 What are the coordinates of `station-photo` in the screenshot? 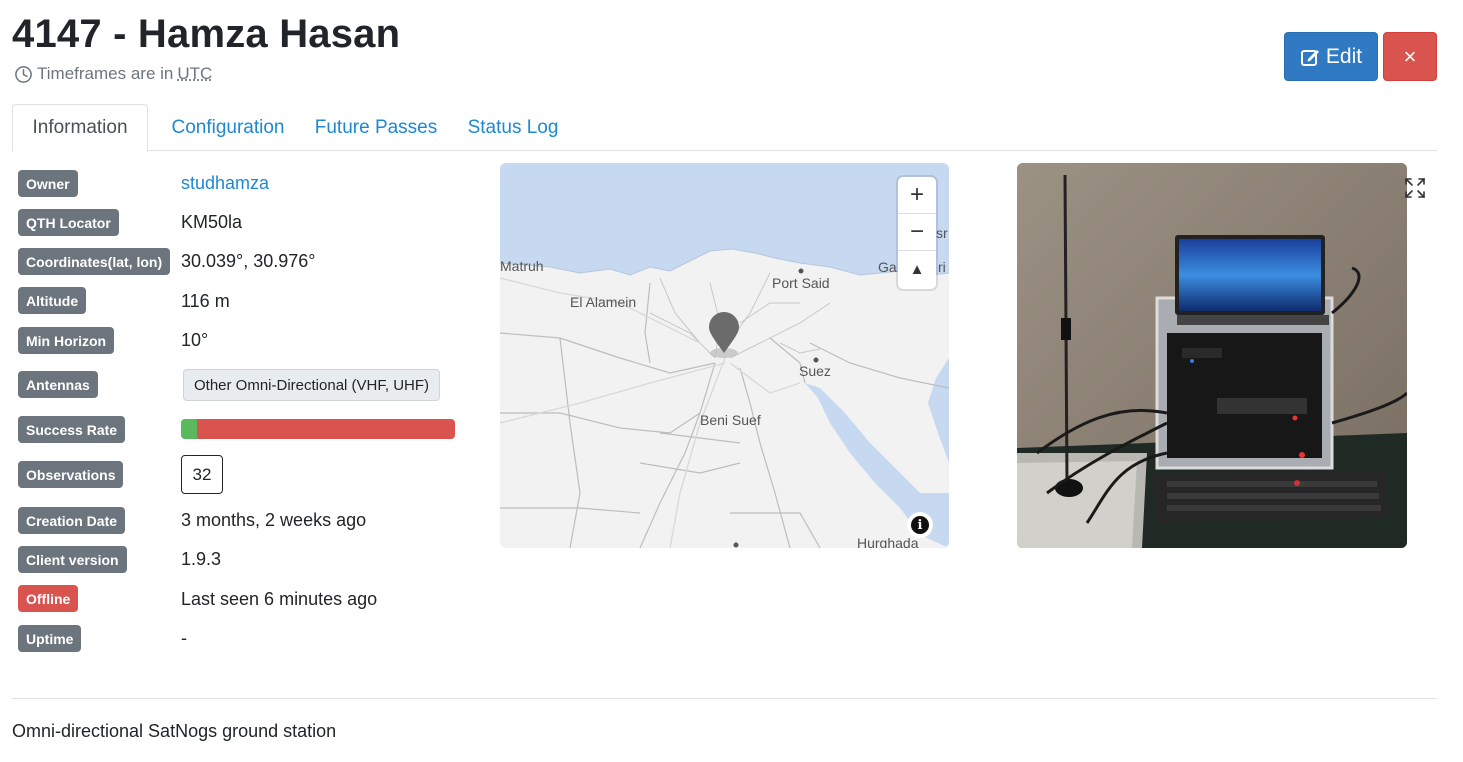 It's located at (1212, 355).